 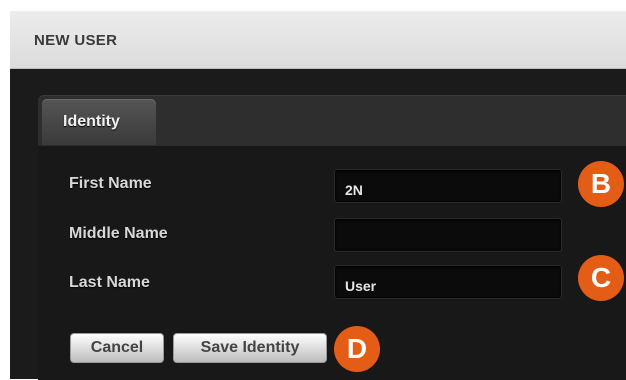 I want to click on callout-marker-d: D, so click(x=357, y=349).